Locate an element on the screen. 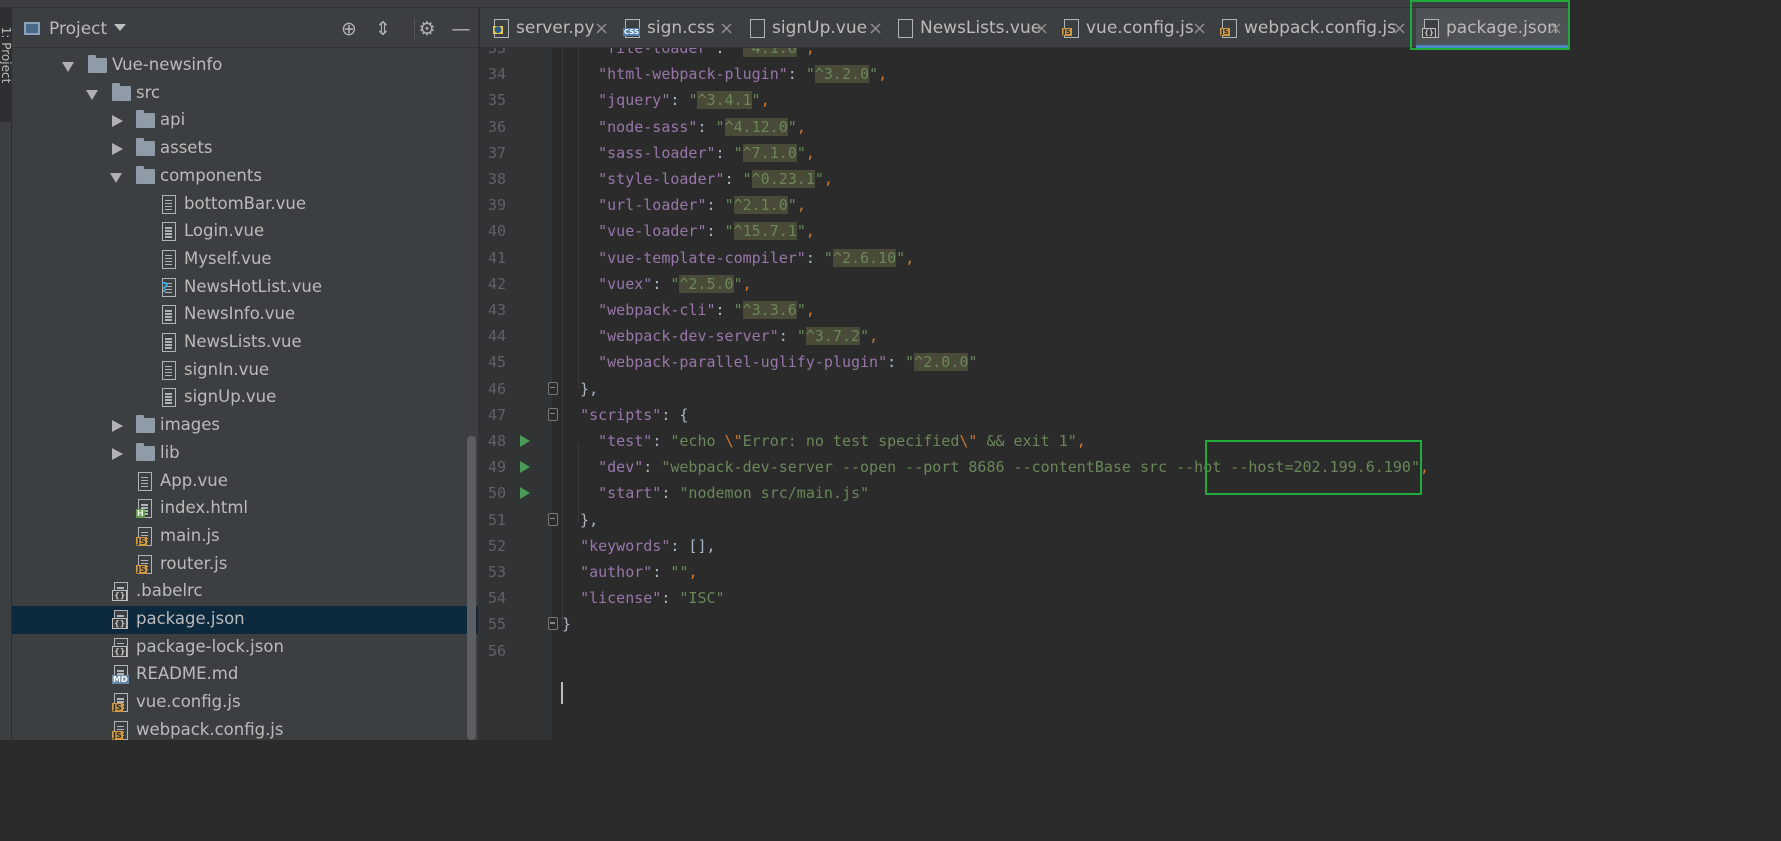 Image resolution: width=1781 pixels, height=841 pixels. editor-tab: ● server.py × is located at coordinates (554, 28).